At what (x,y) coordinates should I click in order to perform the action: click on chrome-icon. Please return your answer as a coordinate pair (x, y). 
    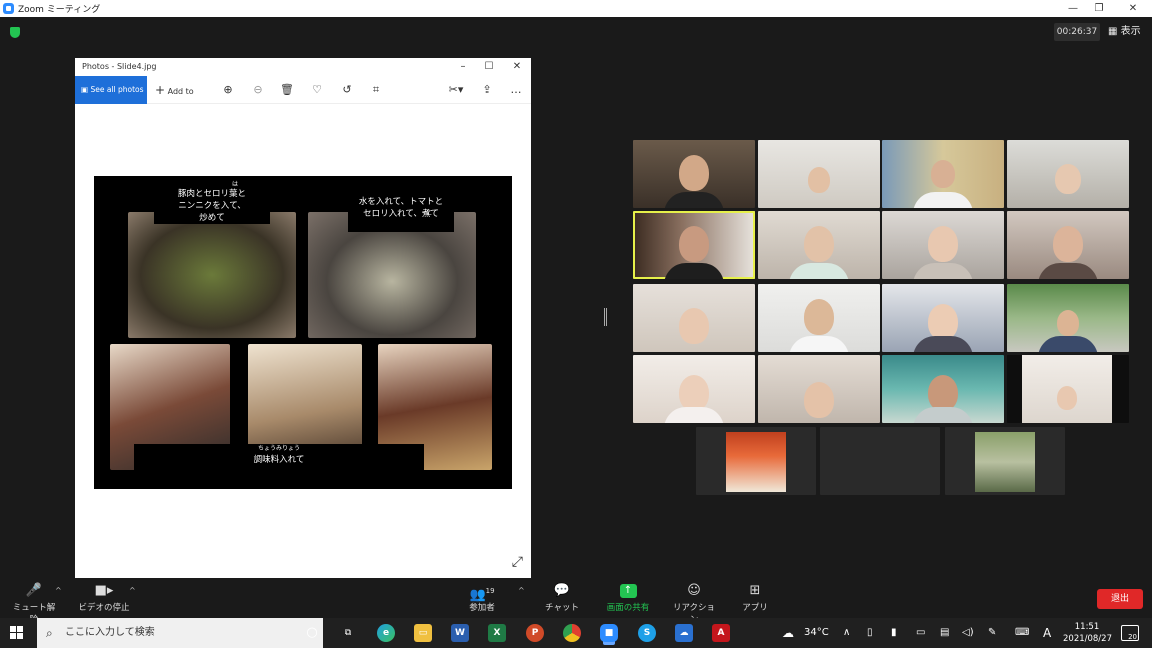
    Looking at the image, I should click on (572, 633).